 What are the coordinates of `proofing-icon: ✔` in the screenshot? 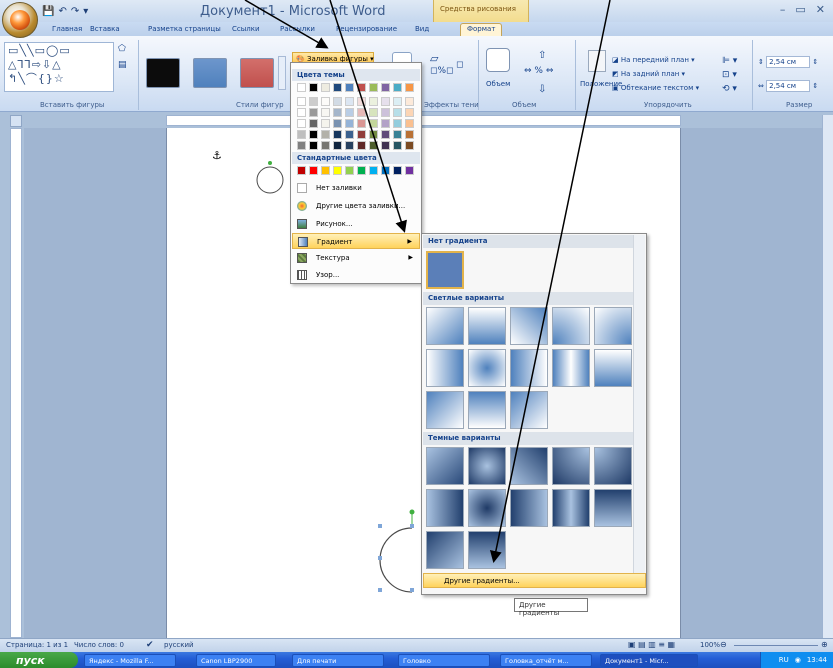 It's located at (150, 645).